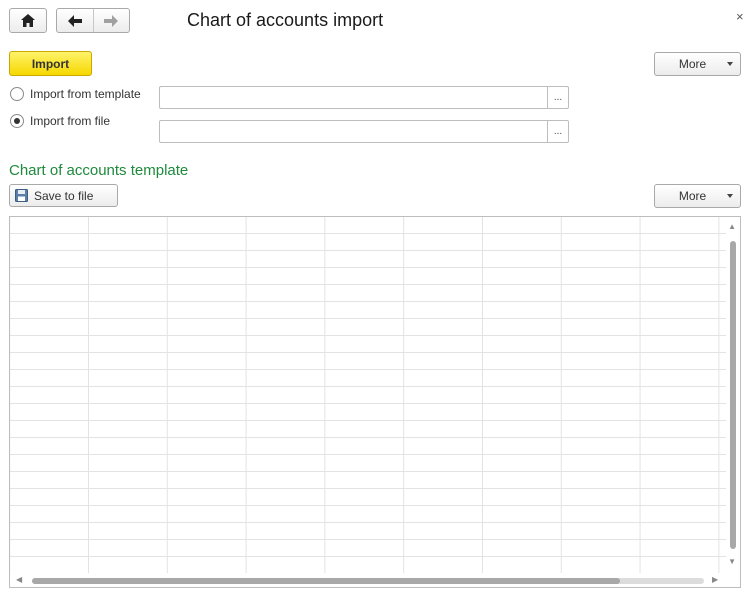  I want to click on radio-label: Import from file, so click(70, 121).